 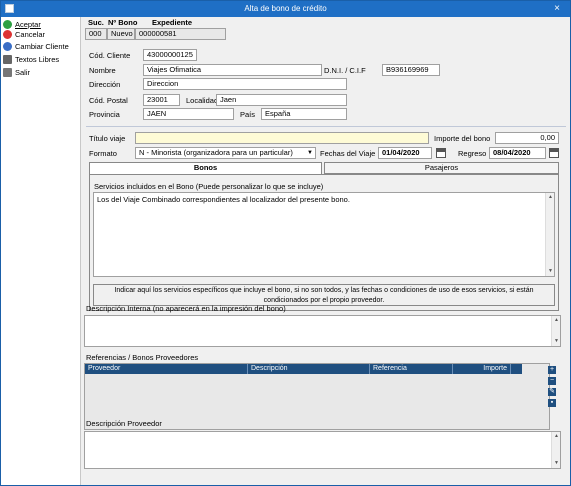 I want to click on keyboard-icon, so click(x=7, y=59).